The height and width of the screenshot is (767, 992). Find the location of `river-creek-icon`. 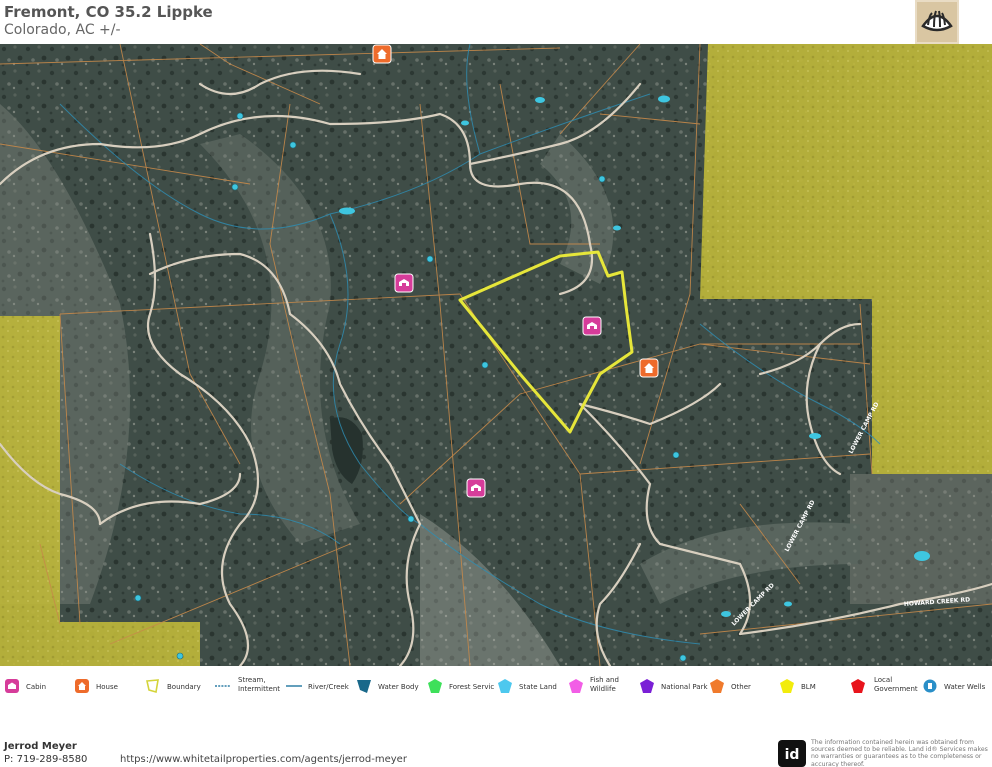

river-creek-icon is located at coordinates (294, 686).